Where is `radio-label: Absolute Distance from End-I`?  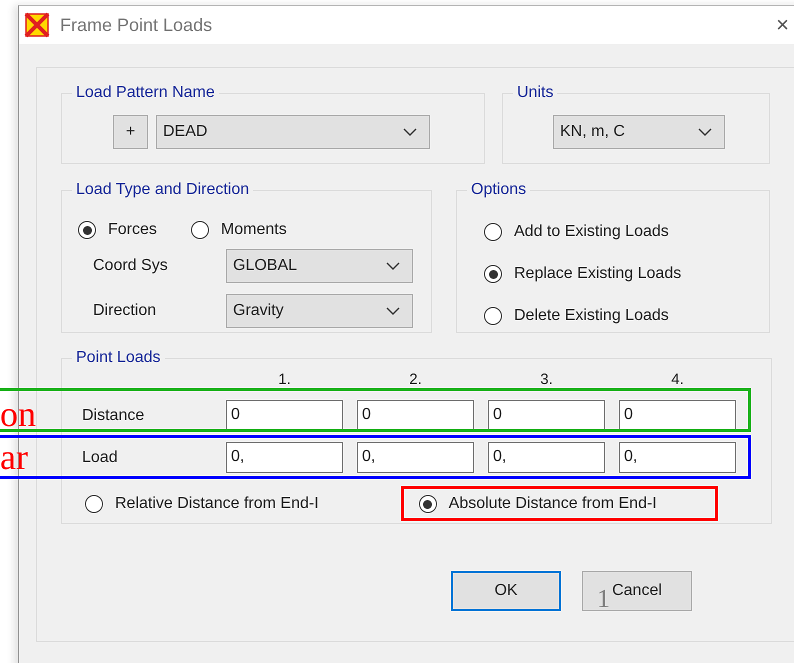
radio-label: Absolute Distance from End-I is located at coordinates (552, 504).